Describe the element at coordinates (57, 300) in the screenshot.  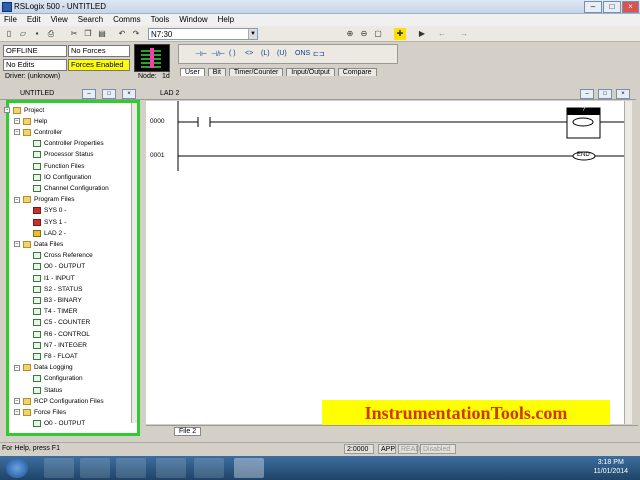
I see `tree-item: B3 - BINARY` at that location.